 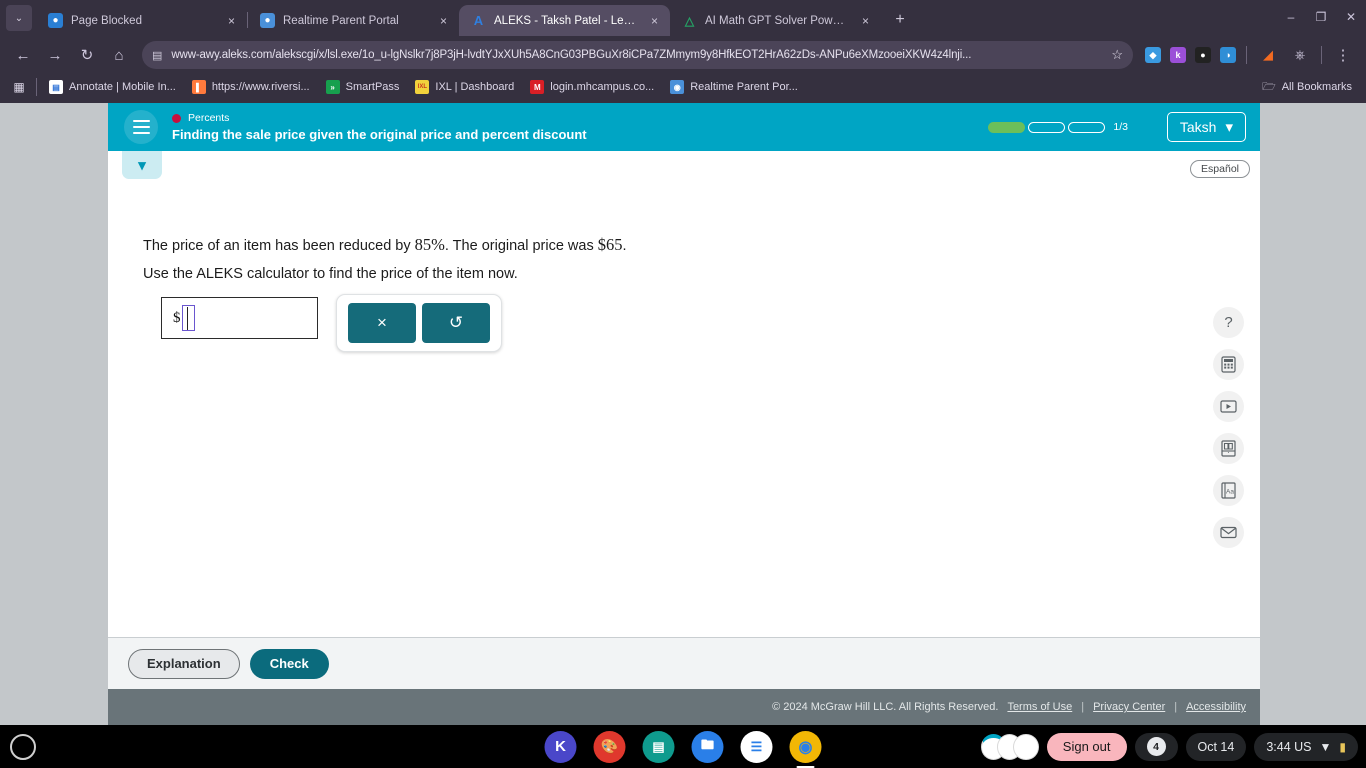 What do you see at coordinates (141, 20) in the screenshot?
I see `browser-tab-0: ● Page Blocked ×` at bounding box center [141, 20].